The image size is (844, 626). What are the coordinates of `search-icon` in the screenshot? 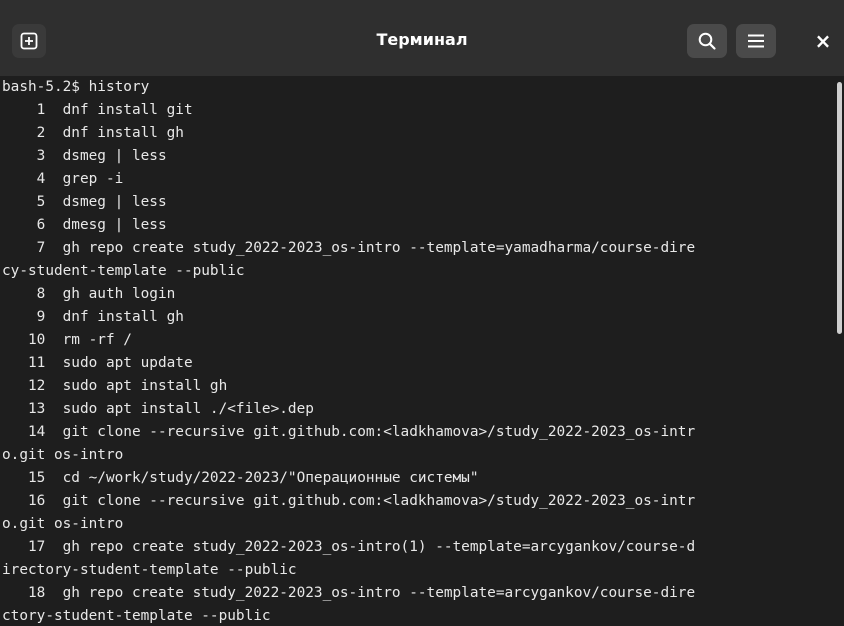 It's located at (707, 41).